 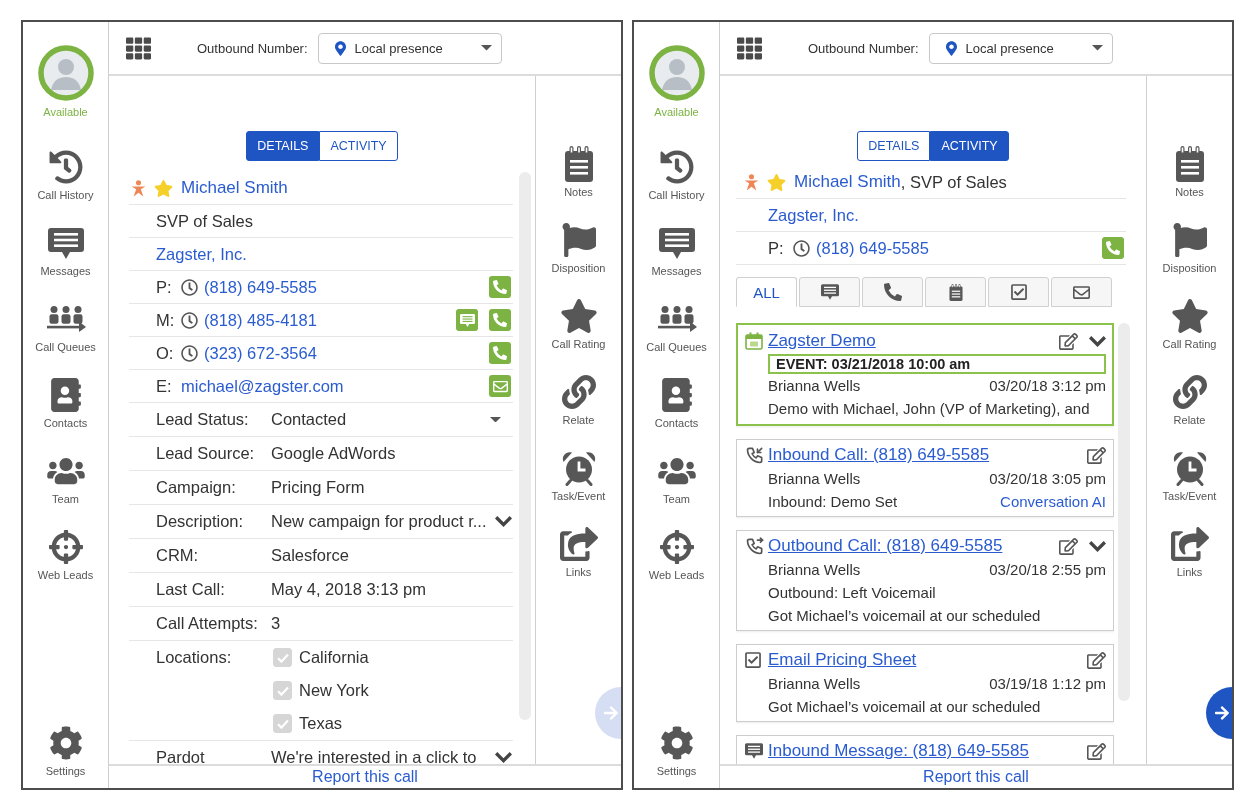 I want to click on field-value: Salesforce, so click(x=310, y=555).